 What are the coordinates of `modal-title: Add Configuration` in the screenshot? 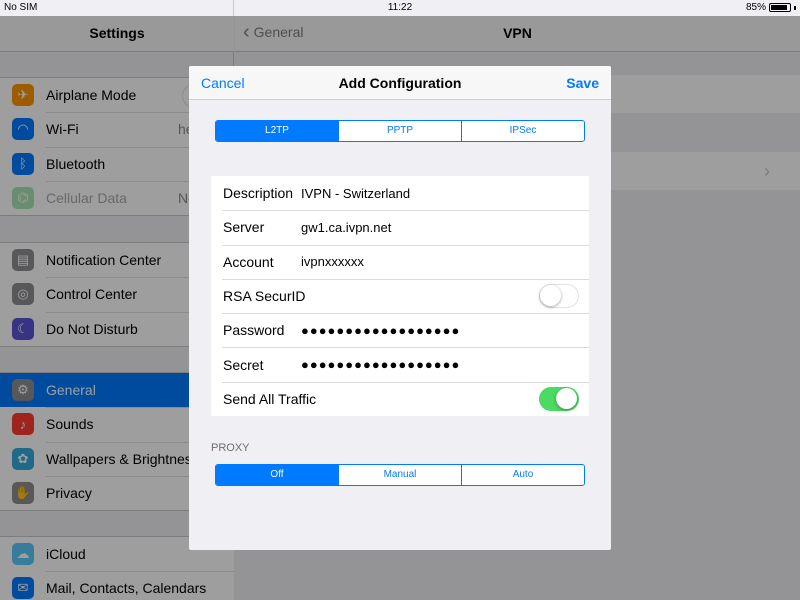 It's located at (400, 83).